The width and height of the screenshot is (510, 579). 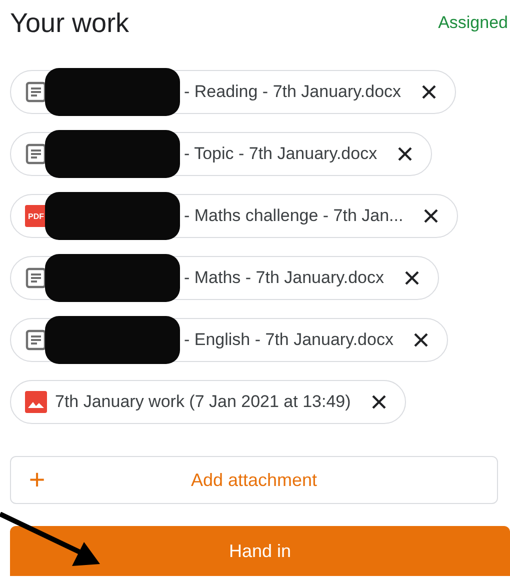 What do you see at coordinates (289, 340) in the screenshot?
I see `attachment-name: - English - 7th January.docx` at bounding box center [289, 340].